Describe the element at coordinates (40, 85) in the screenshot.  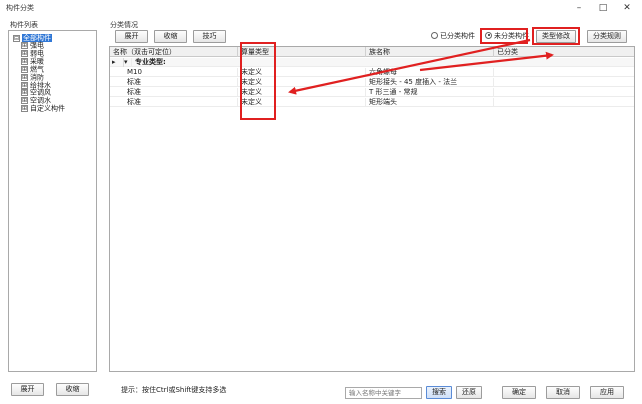
I see `tree-item-label: 给排水` at that location.